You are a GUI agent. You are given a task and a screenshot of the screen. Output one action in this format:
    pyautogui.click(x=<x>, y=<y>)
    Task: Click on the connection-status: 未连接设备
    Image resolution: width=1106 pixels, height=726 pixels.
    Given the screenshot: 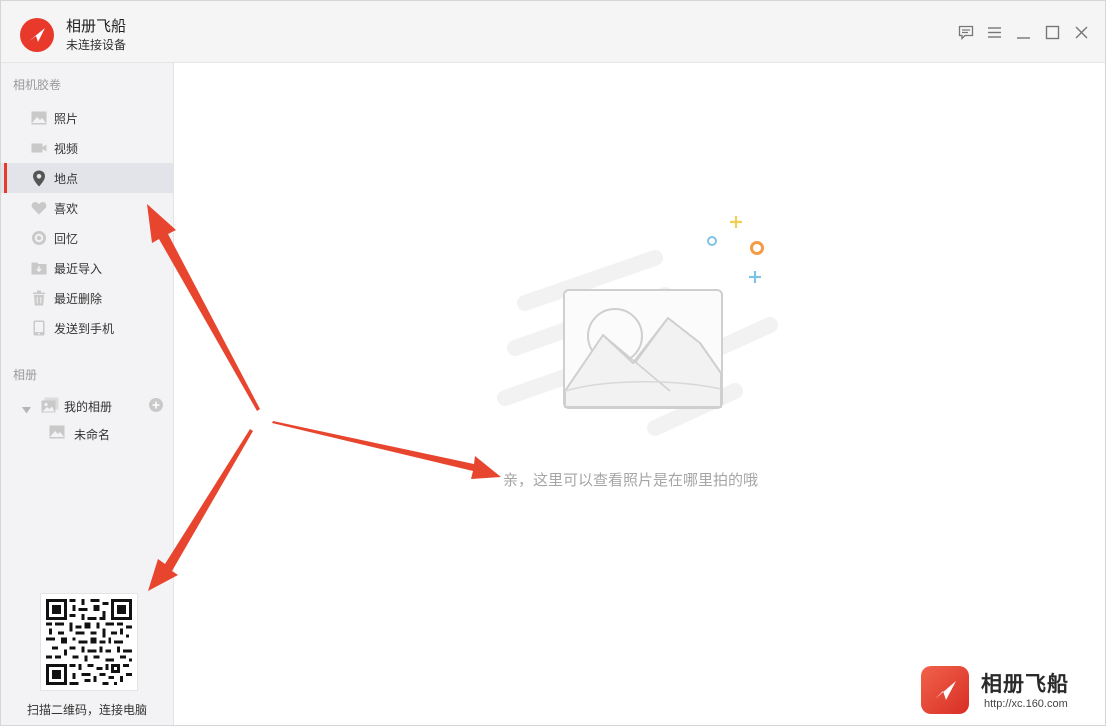 What is the action you would take?
    pyautogui.click(x=96, y=45)
    